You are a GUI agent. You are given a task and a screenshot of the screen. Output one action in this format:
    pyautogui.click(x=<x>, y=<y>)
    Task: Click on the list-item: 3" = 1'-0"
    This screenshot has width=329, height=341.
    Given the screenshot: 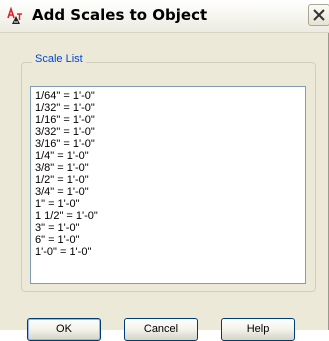 What is the action you would take?
    pyautogui.click(x=170, y=228)
    